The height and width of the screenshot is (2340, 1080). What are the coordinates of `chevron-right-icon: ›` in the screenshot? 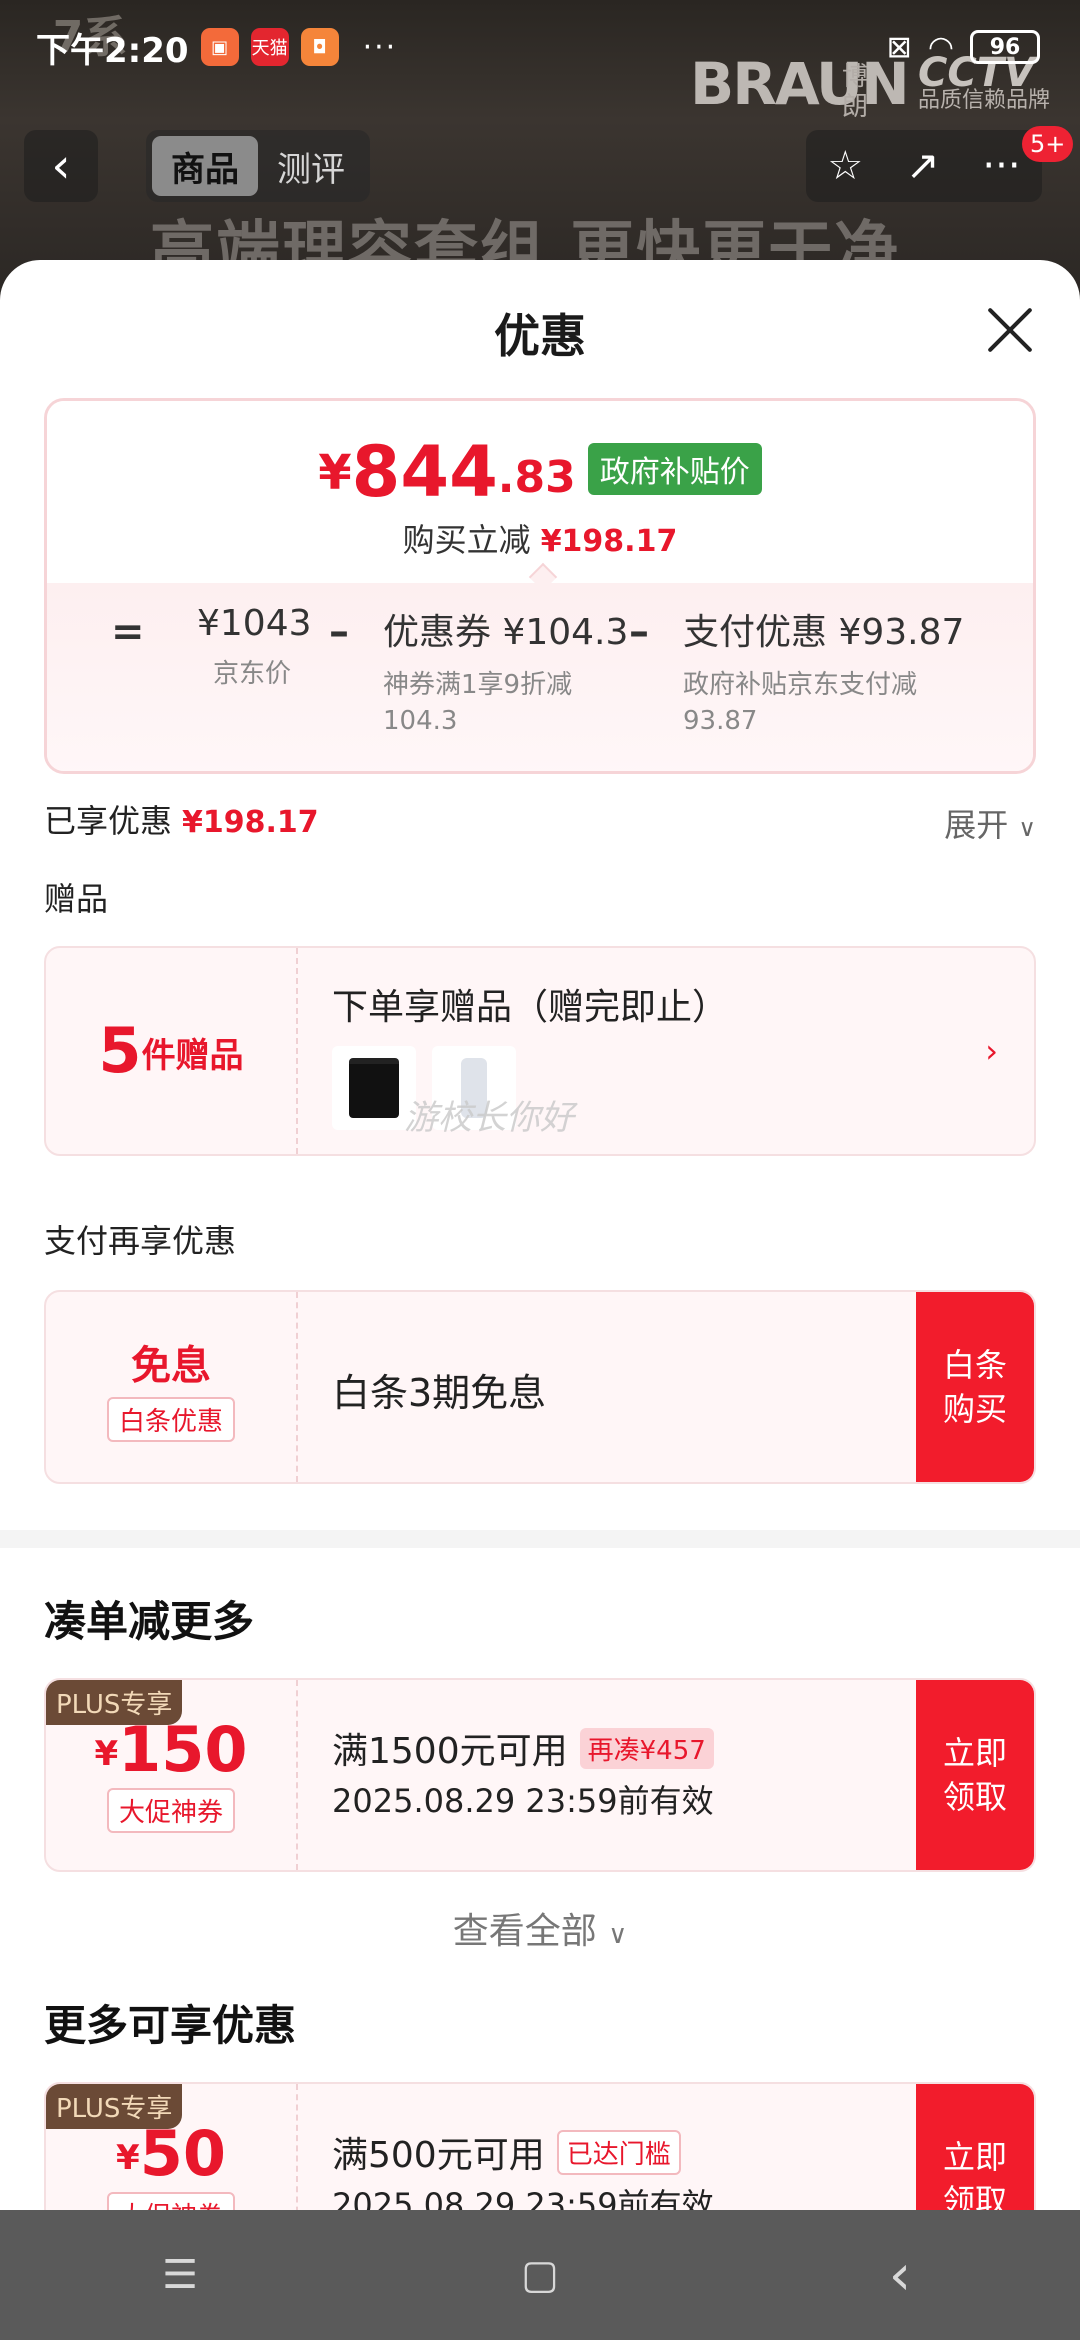 It's located at (991, 1051).